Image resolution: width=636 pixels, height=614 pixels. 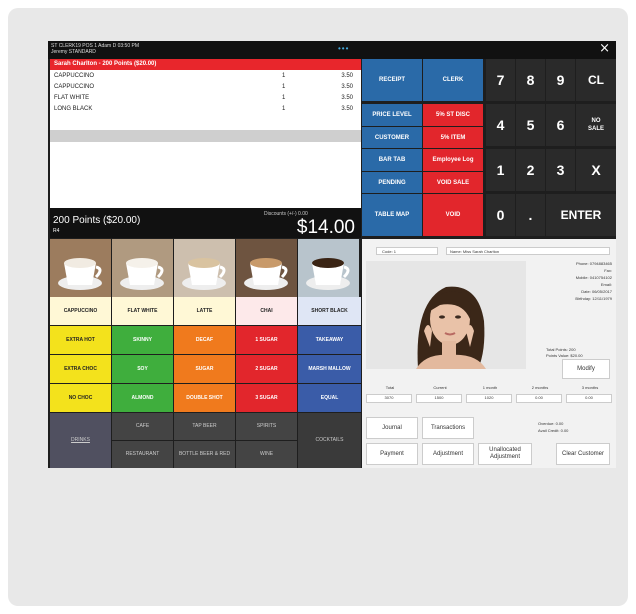 What do you see at coordinates (500, 215) in the screenshot?
I see `key-0: 0` at bounding box center [500, 215].